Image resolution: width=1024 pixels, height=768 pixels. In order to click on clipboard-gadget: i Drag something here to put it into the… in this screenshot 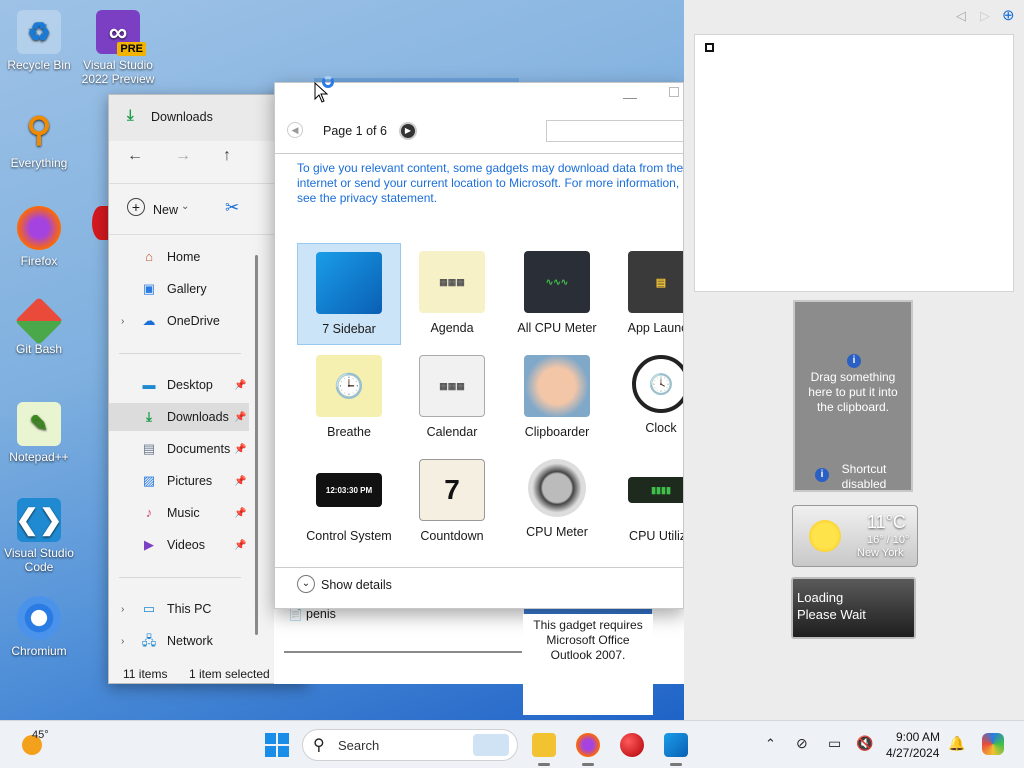, I will do `click(853, 396)`.